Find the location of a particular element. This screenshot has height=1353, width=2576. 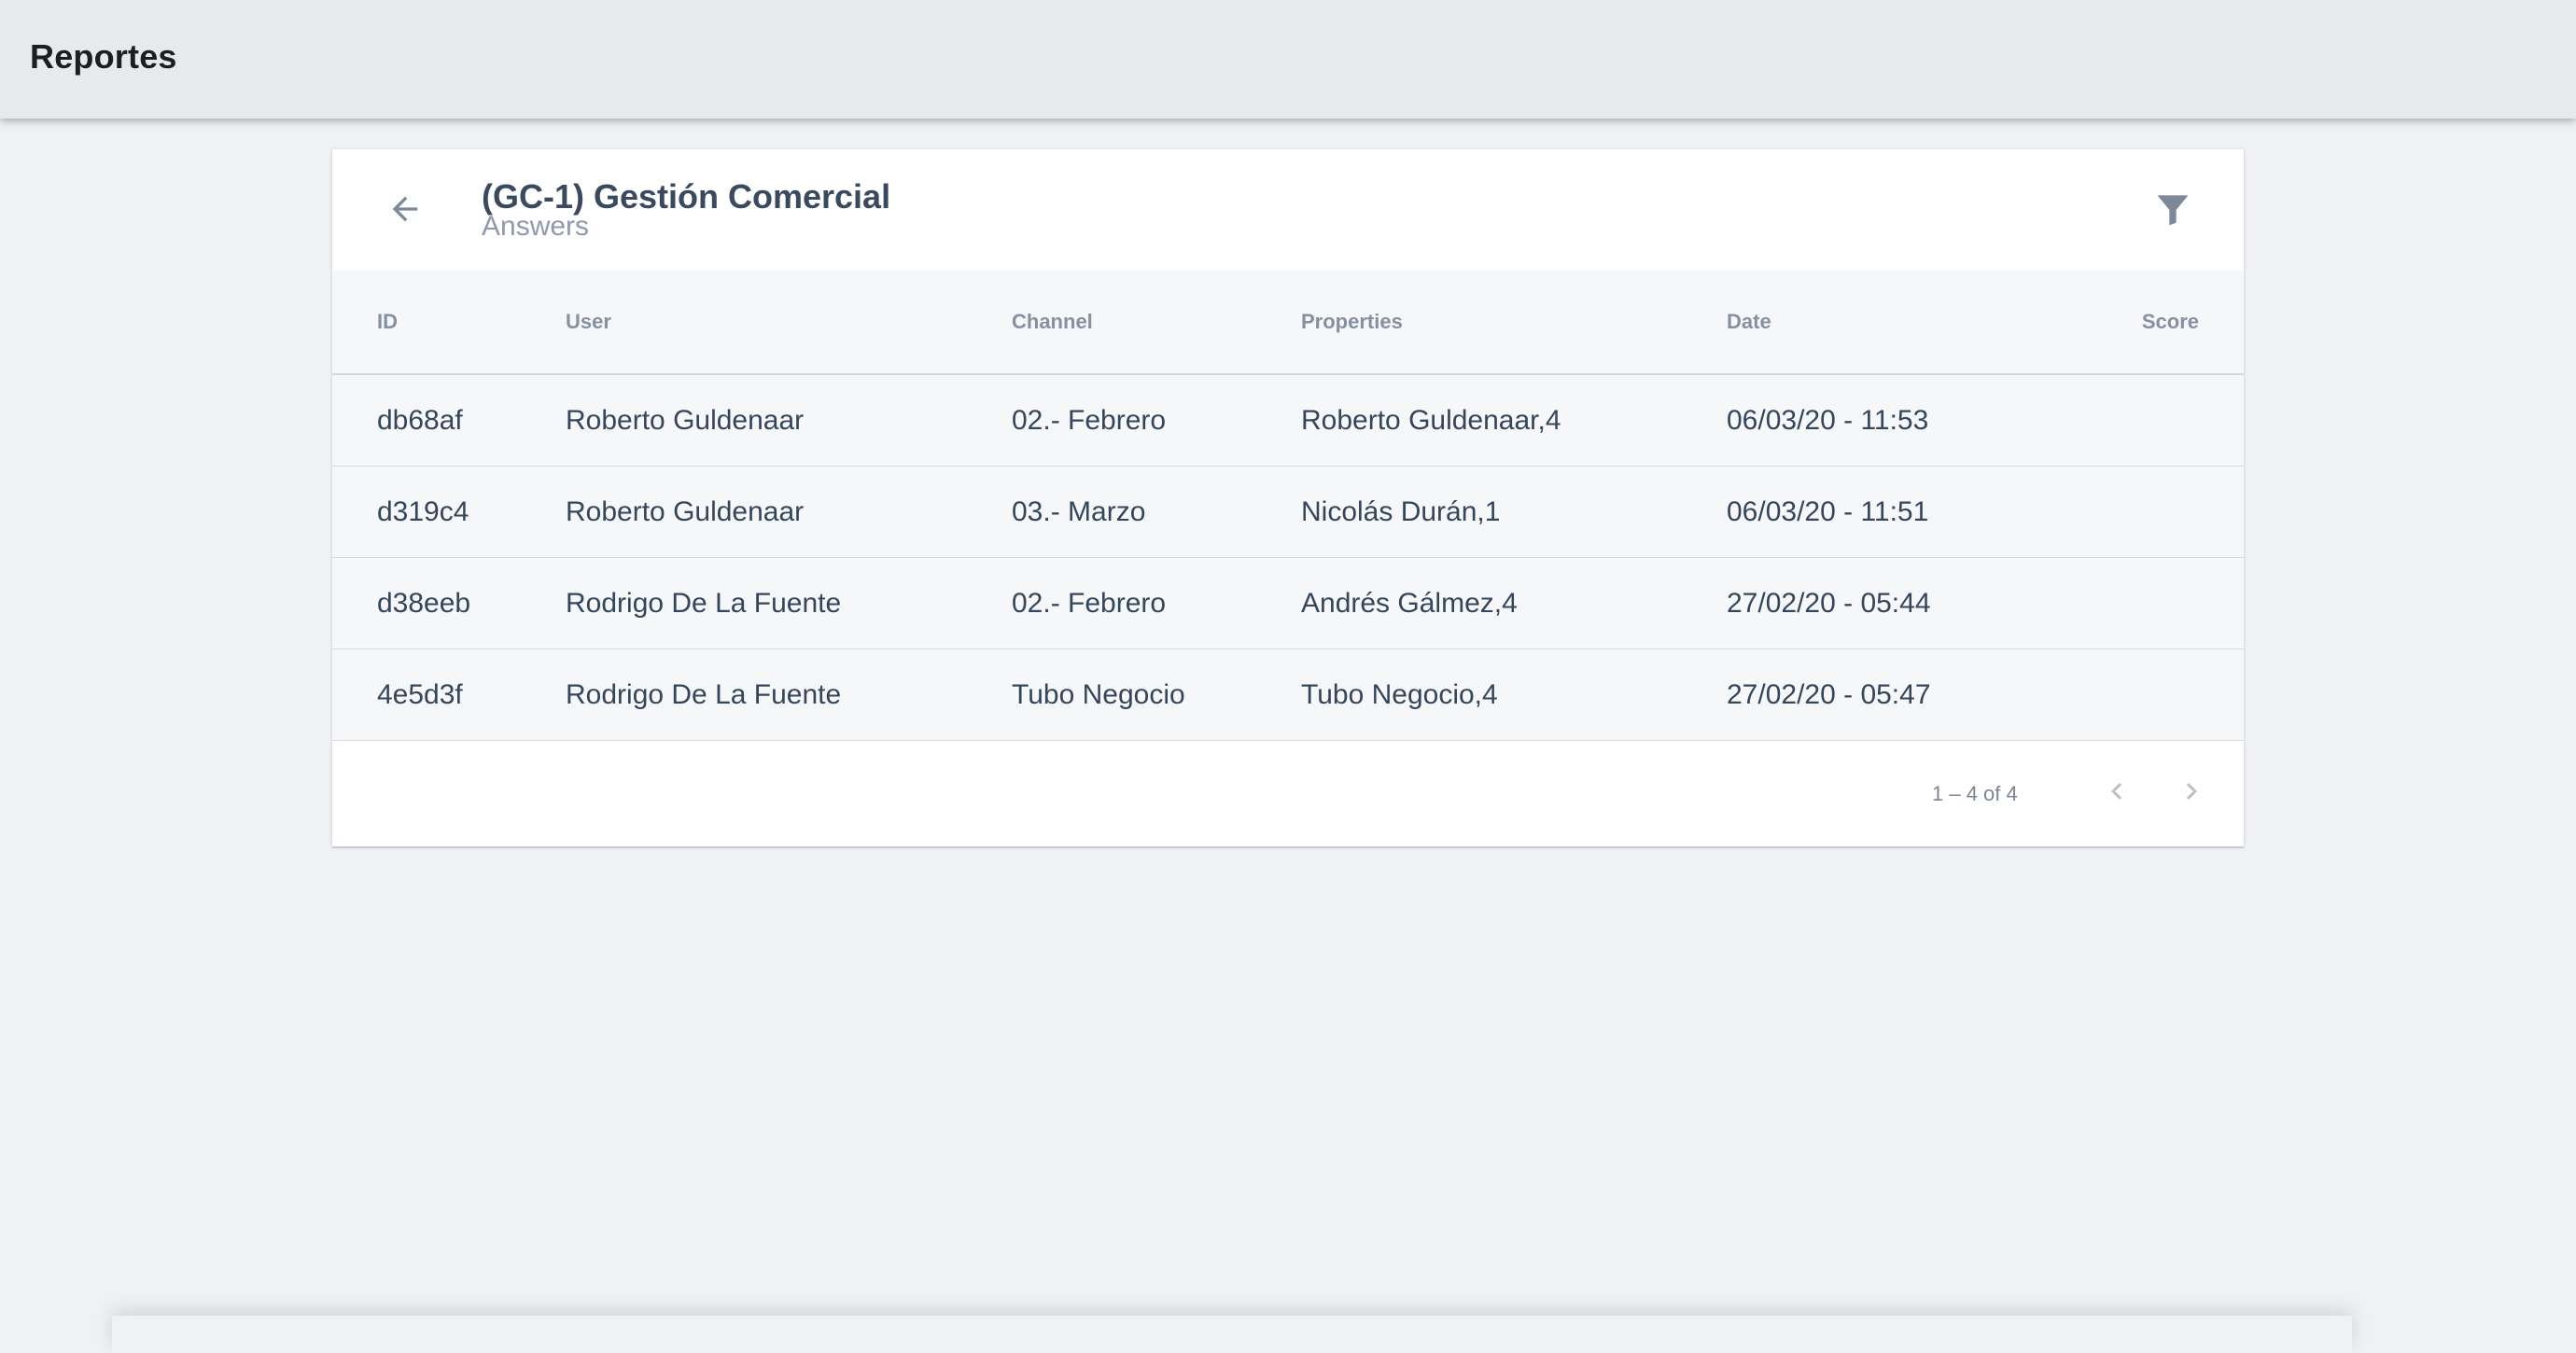

chevron-right-icon is located at coordinates (2191, 794).